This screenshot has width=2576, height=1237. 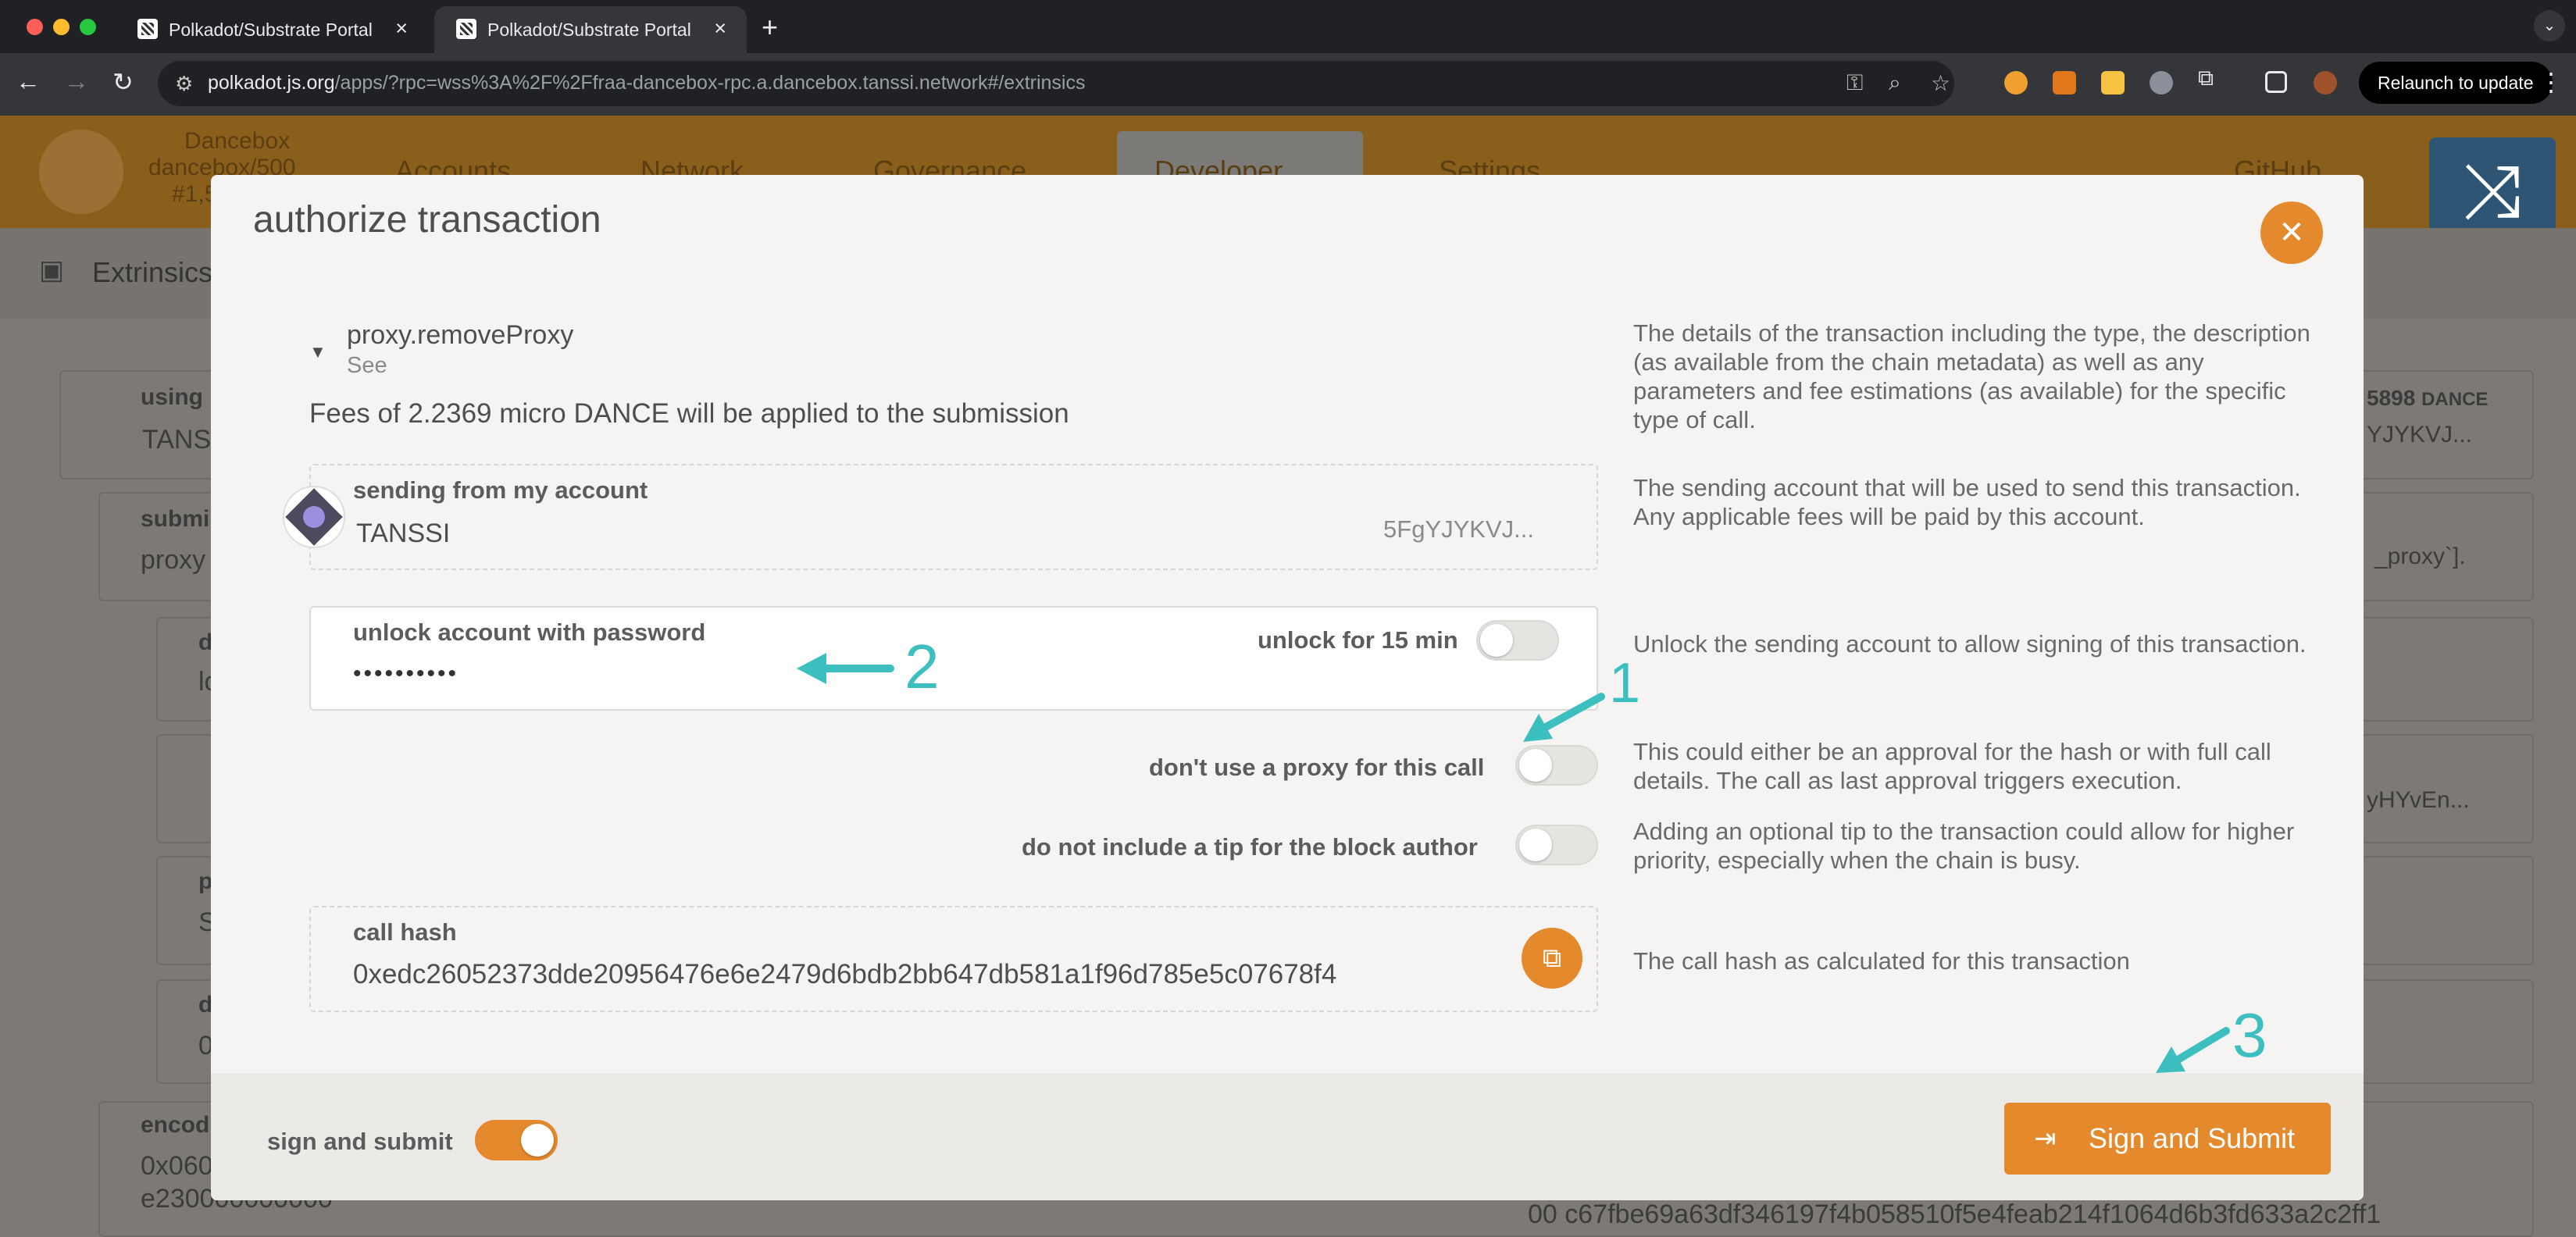 I want to click on unlock-label: unlock account with password, so click(x=529, y=632).